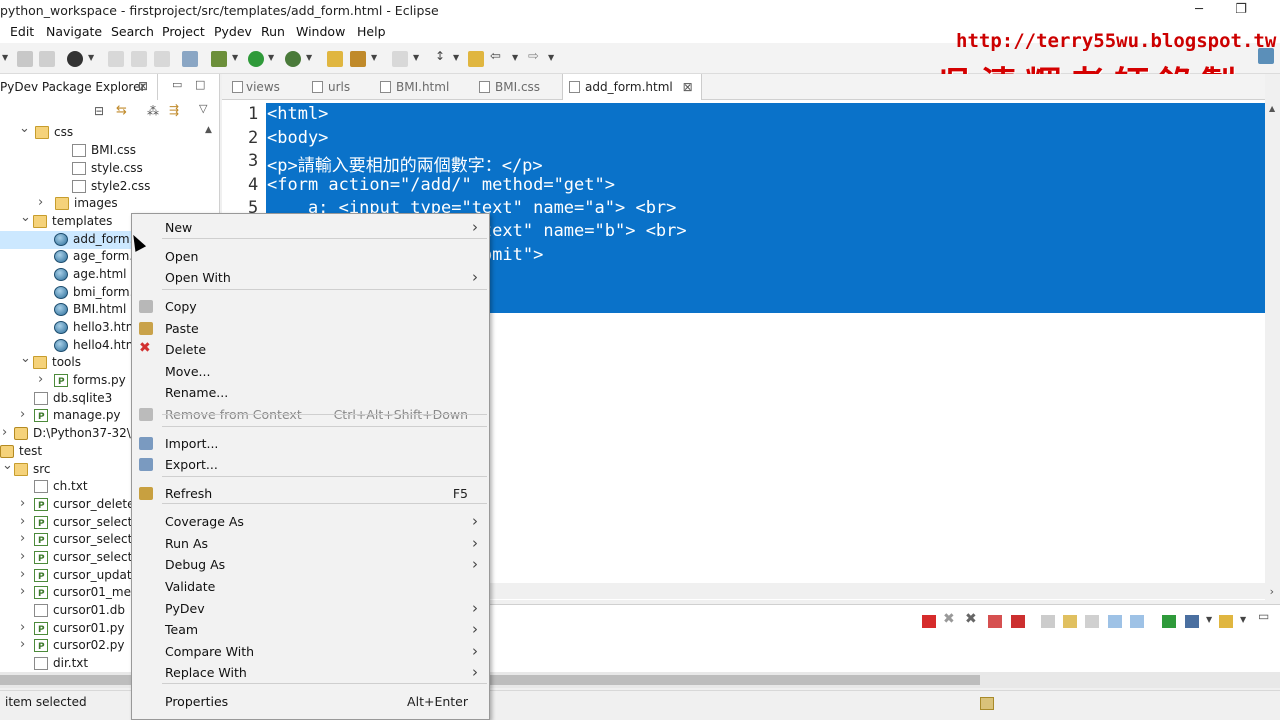  I want to click on status-tasks-icon, so click(987, 703).